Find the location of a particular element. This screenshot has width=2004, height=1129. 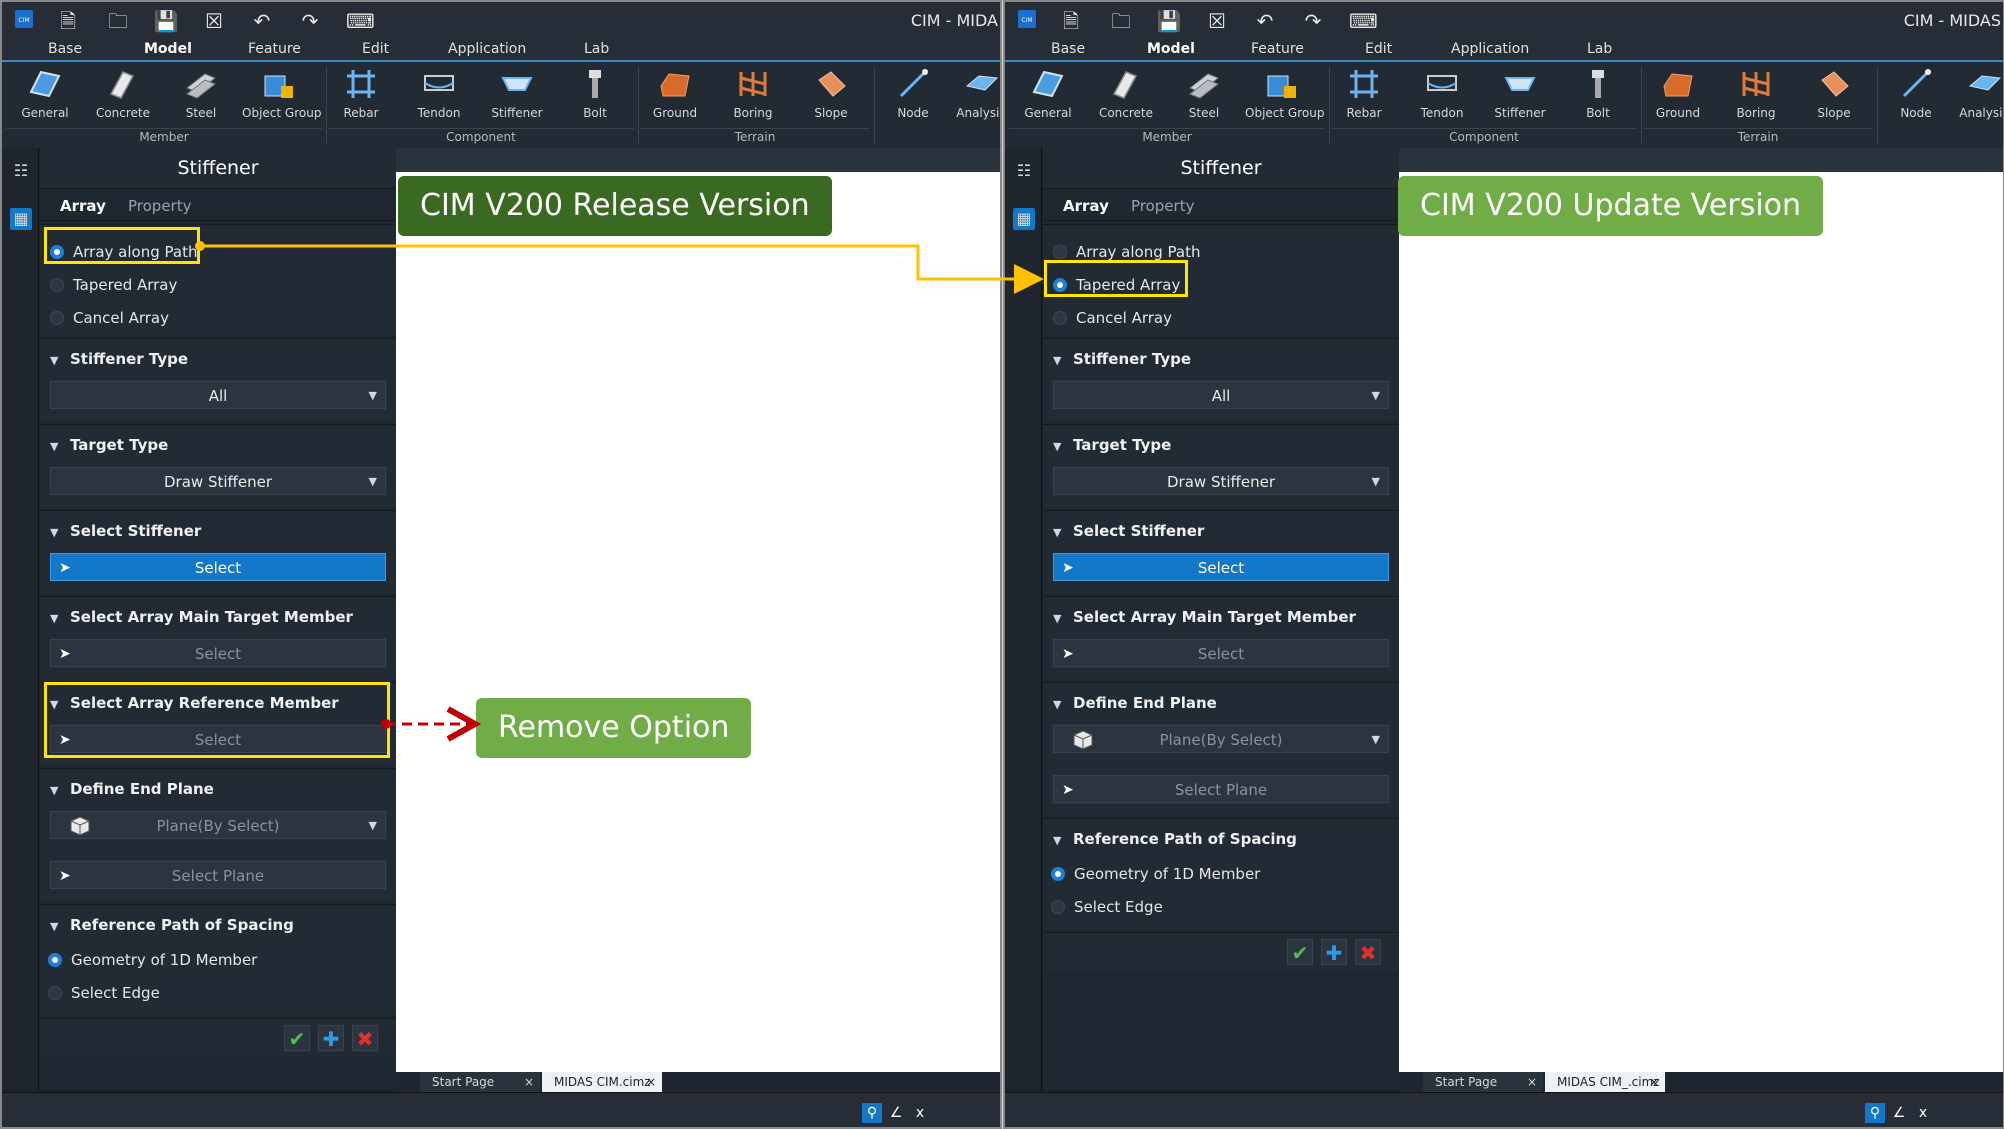

ok-check-button: ✔ is located at coordinates (1300, 952).